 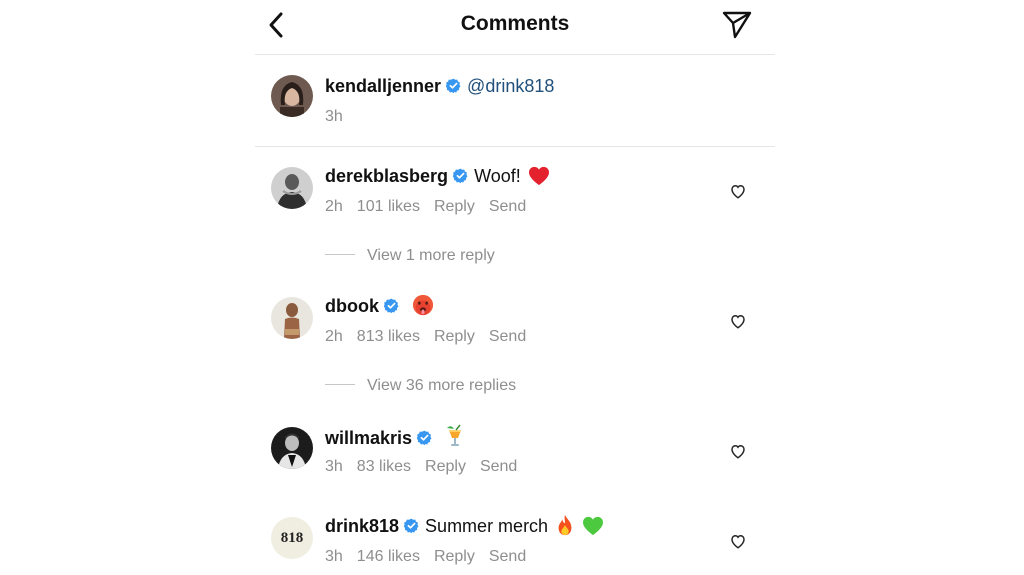 I want to click on comment-meta: 3h 83 likes Reply Send, so click(x=428, y=467).